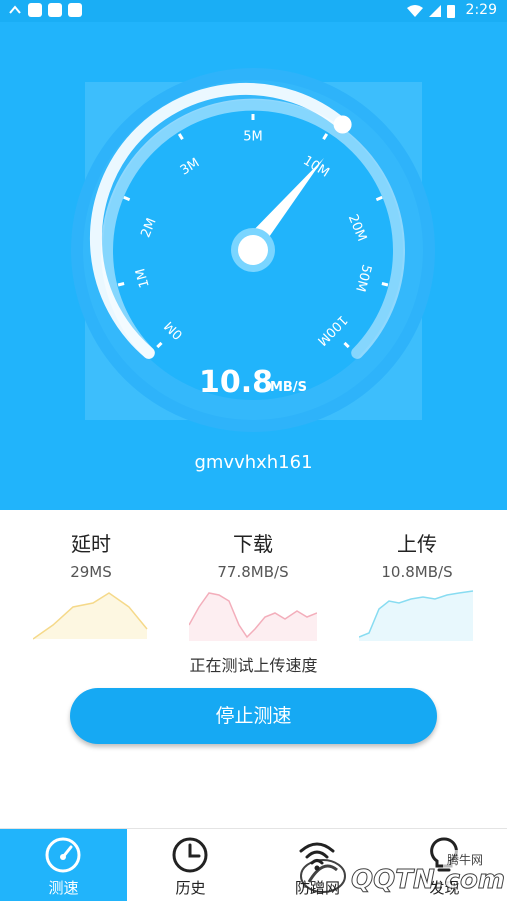 Image resolution: width=507 pixels, height=901 pixels. I want to click on latency-value: 29MS, so click(91, 572).